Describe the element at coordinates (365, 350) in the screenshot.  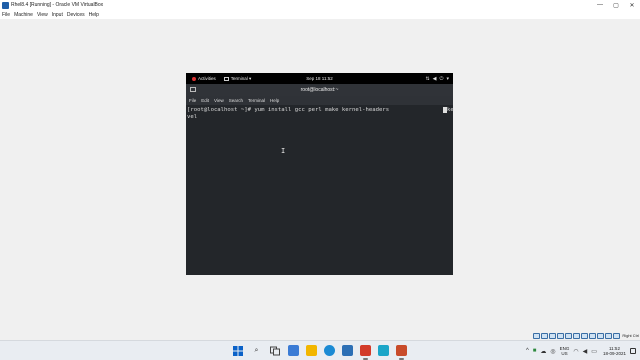
I see `red-app-icon` at that location.